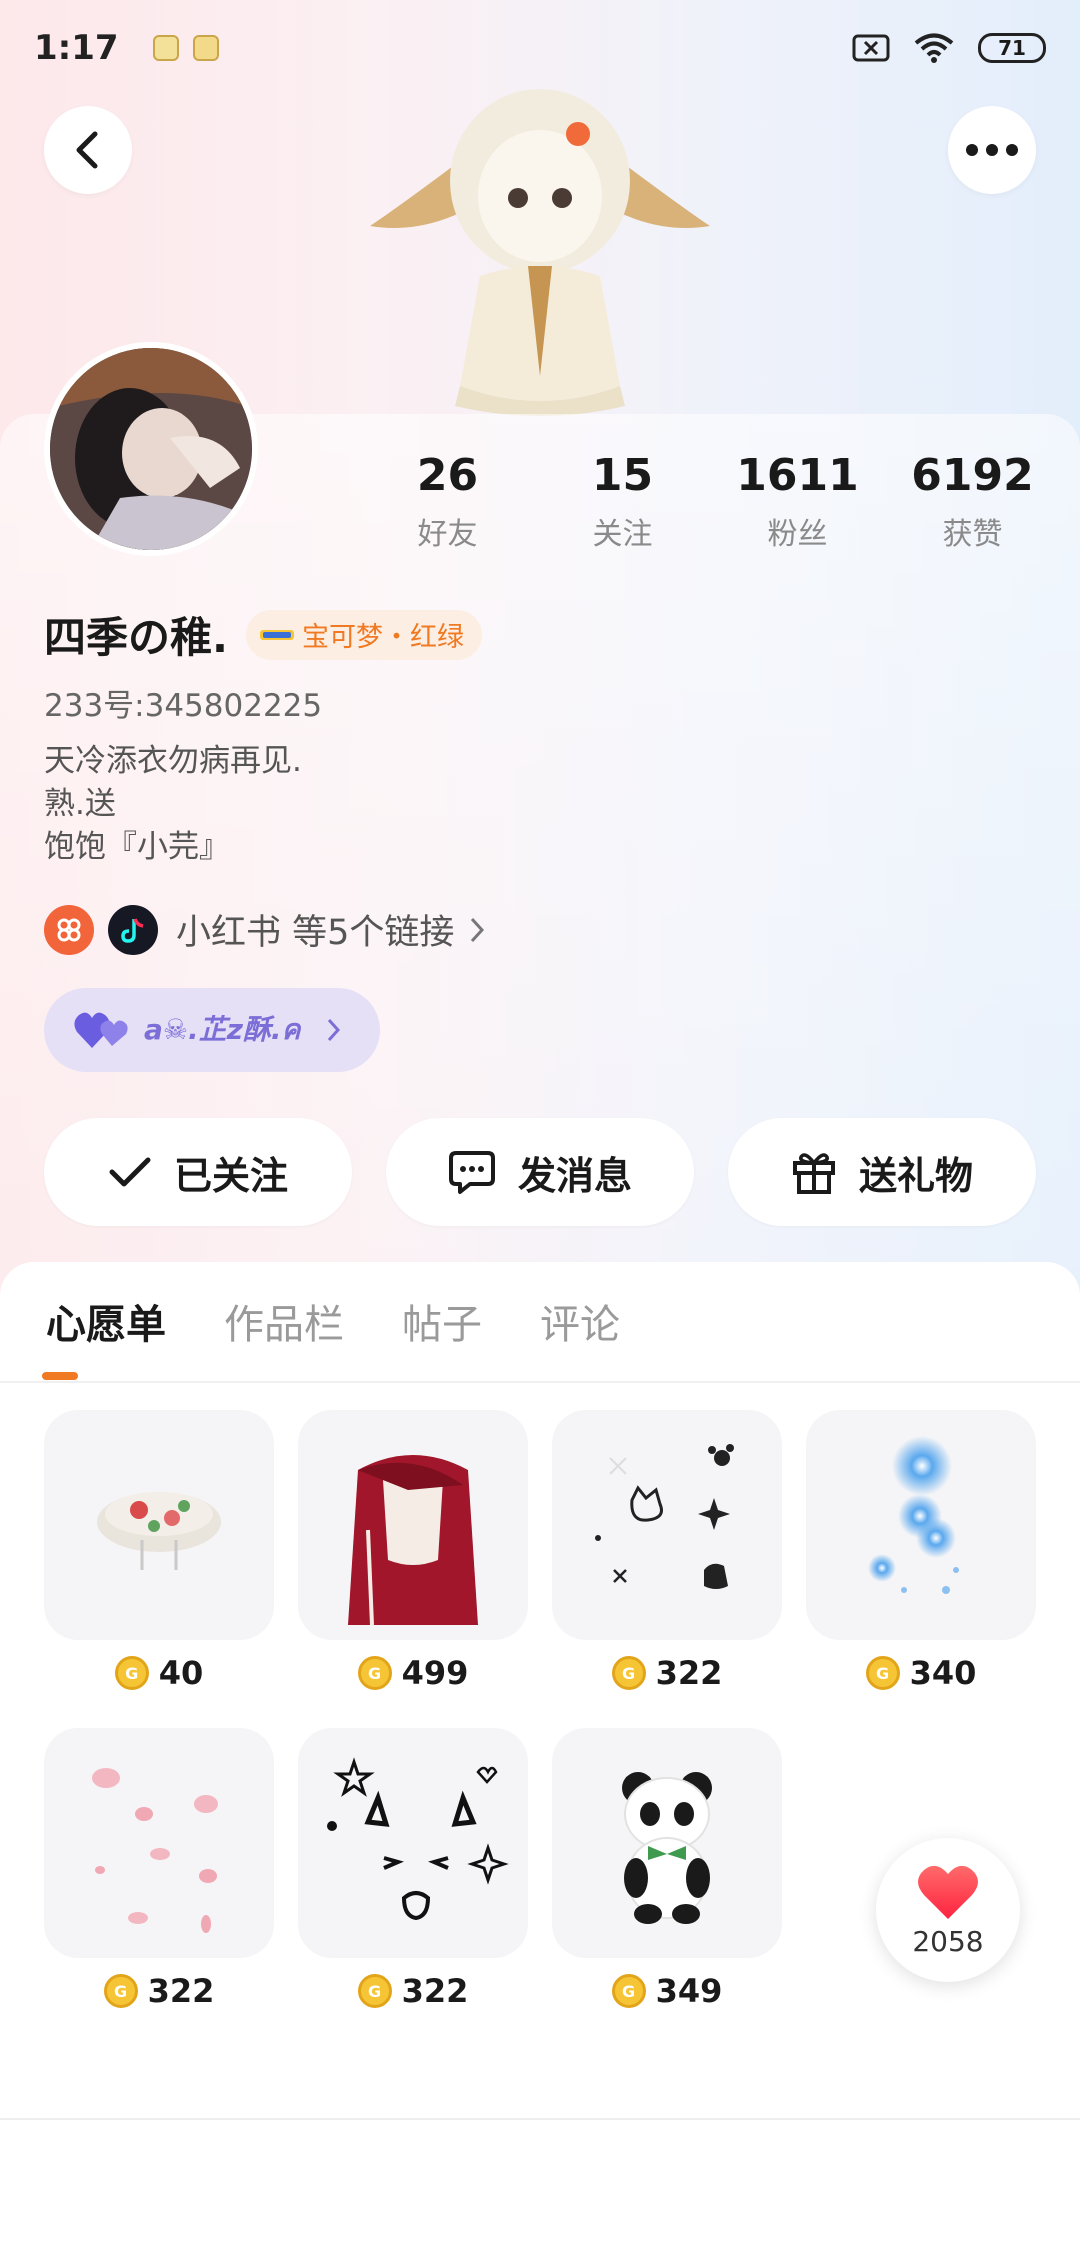  Describe the element at coordinates (540, 48) in the screenshot. I see `status-bar: 1:17 71` at that location.